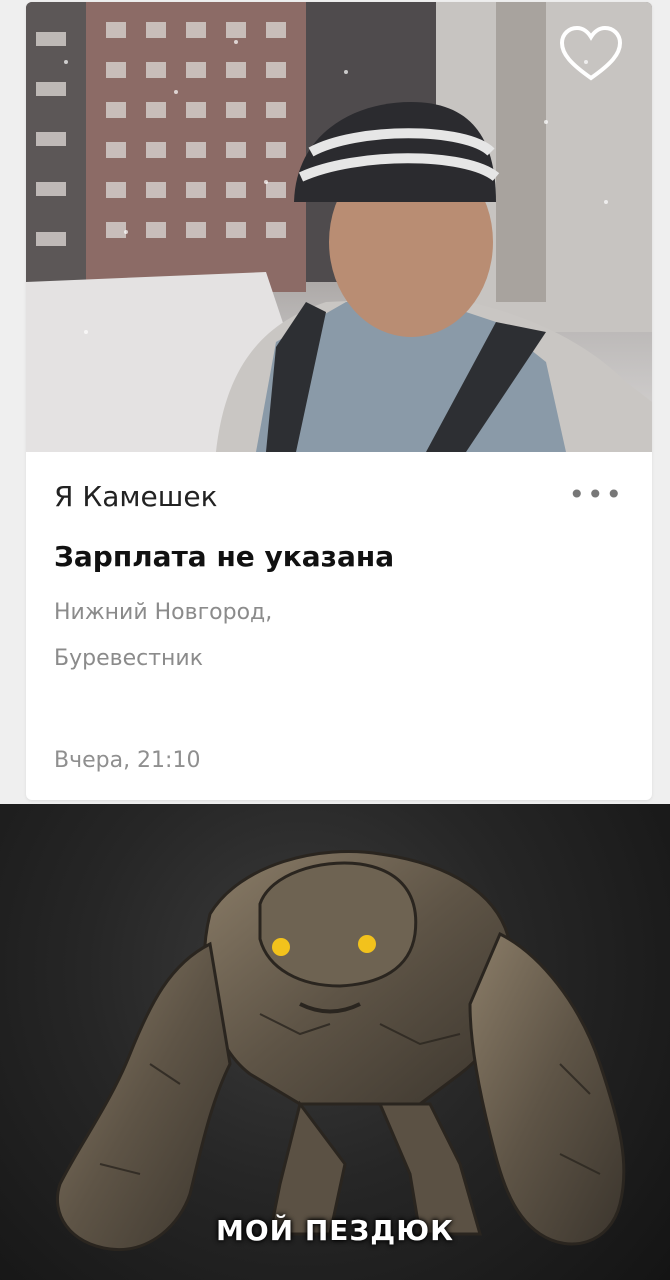 The height and width of the screenshot is (1280, 670). What do you see at coordinates (128, 658) in the screenshot?
I see `location-line-2: Буревестник` at bounding box center [128, 658].